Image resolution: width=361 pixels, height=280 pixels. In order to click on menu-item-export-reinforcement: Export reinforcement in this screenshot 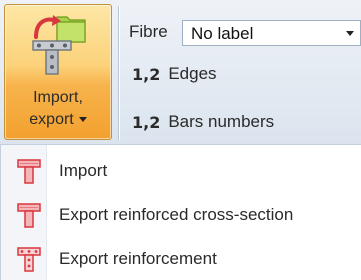, I will do `click(181, 259)`.